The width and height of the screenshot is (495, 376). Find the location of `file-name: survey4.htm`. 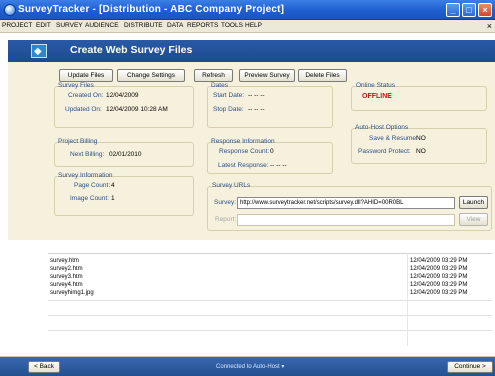

file-name: survey4.htm is located at coordinates (66, 285).